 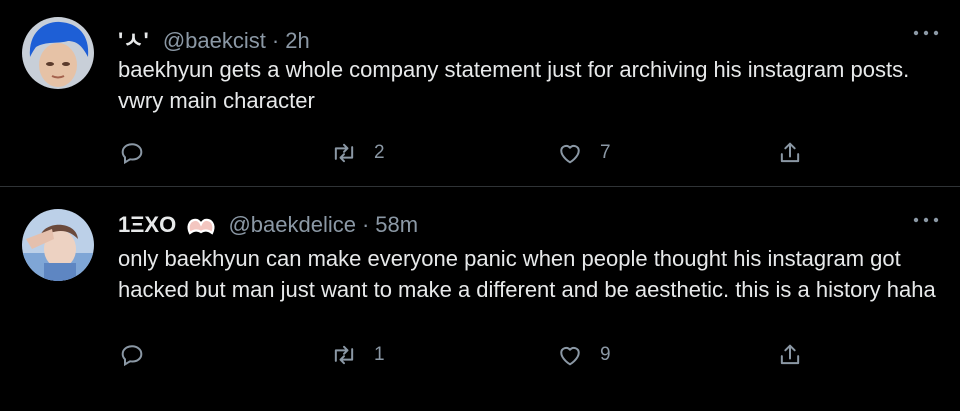 What do you see at coordinates (605, 152) in the screenshot?
I see `like-count: 7` at bounding box center [605, 152].